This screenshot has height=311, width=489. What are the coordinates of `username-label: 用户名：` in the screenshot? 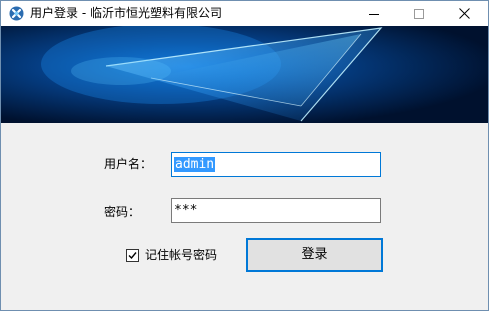 It's located at (128, 164).